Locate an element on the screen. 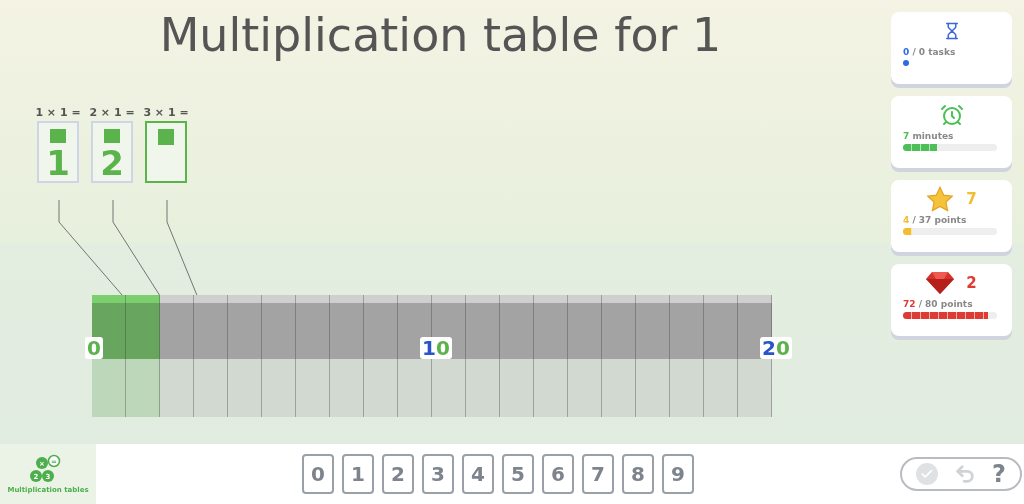 The image size is (1024, 504). count-label: 7 is located at coordinates (971, 199).